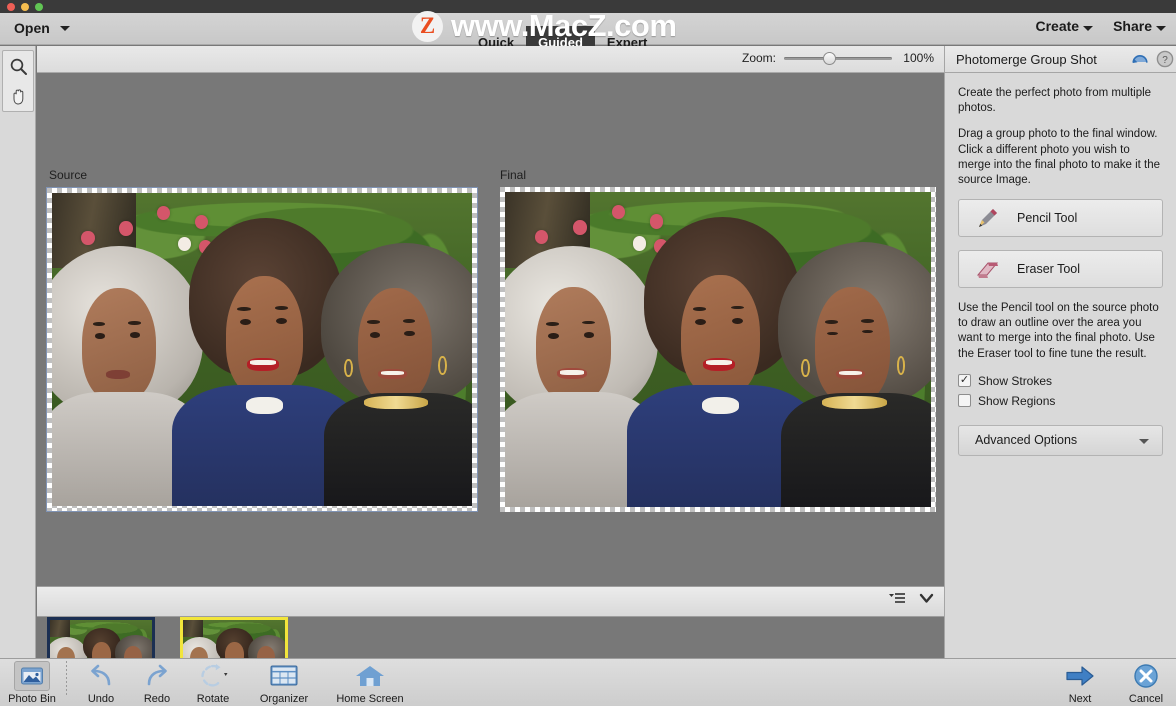  What do you see at coordinates (490, 59) in the screenshot?
I see `options-bar: Zoom: 100%` at bounding box center [490, 59].